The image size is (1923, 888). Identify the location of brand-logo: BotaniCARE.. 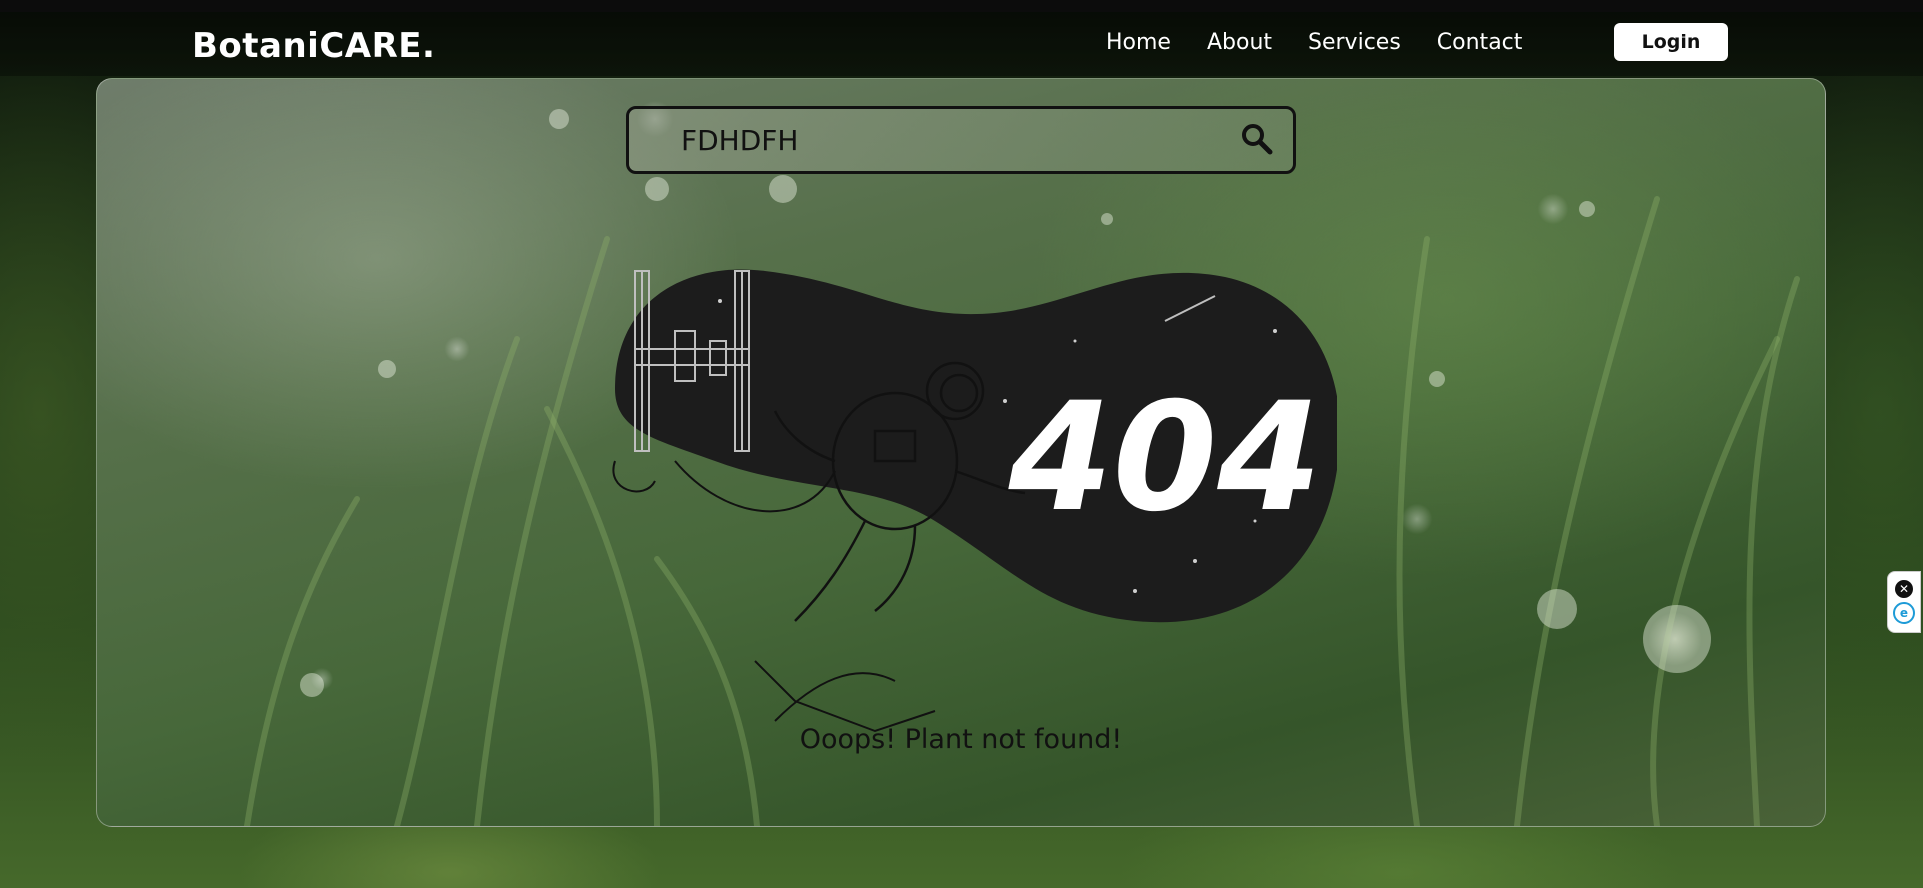
(313, 46).